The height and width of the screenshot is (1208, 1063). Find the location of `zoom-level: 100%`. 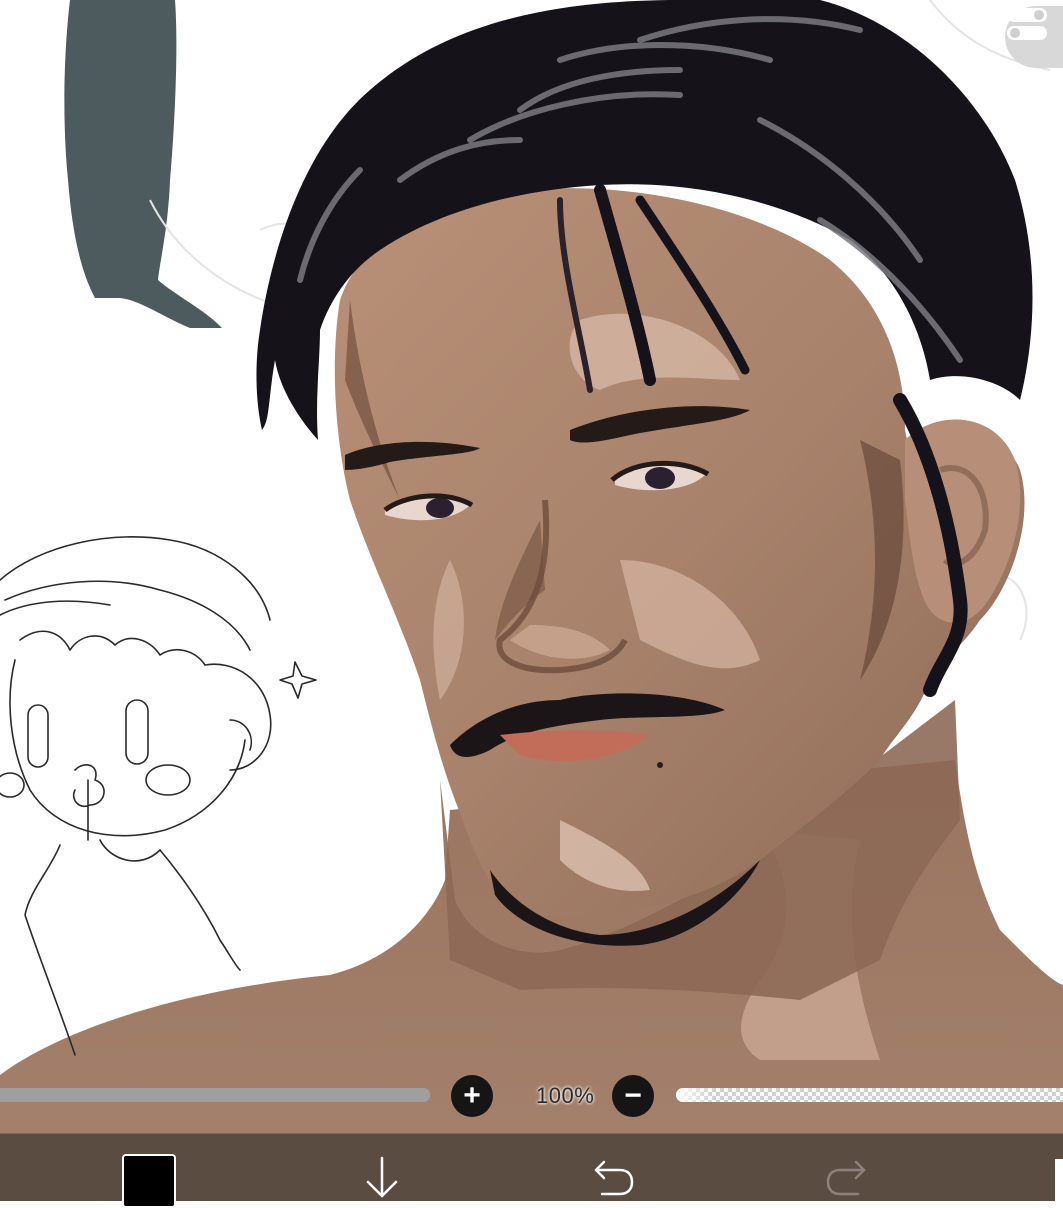

zoom-level: 100% is located at coordinates (565, 1095).